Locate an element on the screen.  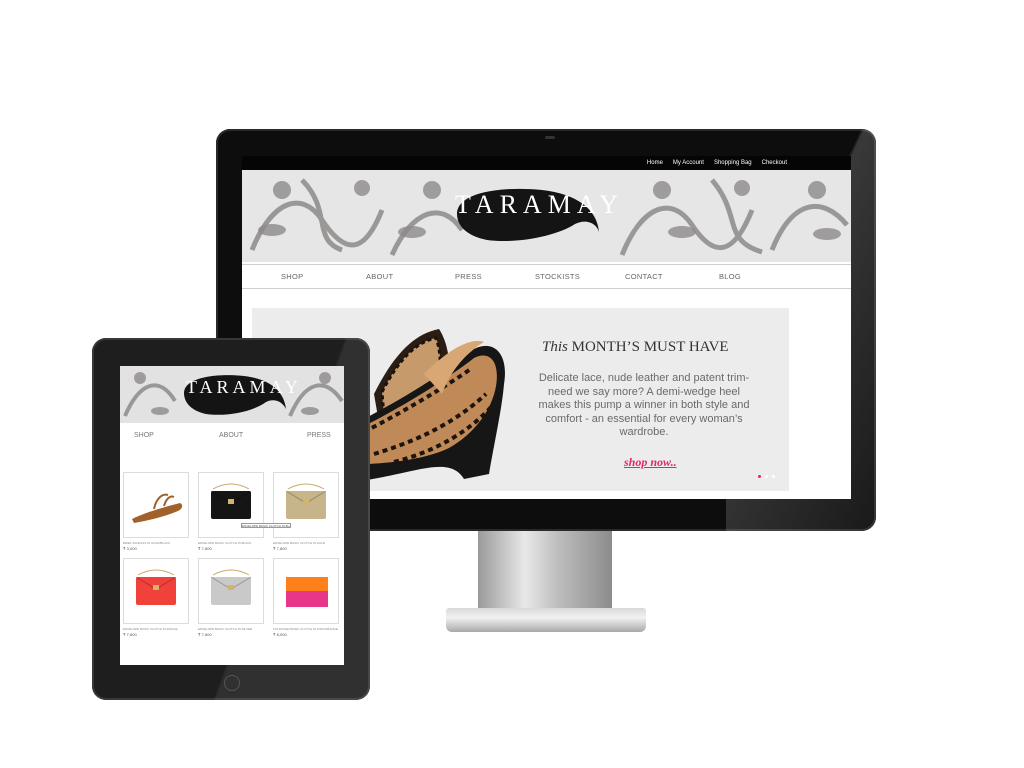
slider-pagination is located at coordinates (766, 476).